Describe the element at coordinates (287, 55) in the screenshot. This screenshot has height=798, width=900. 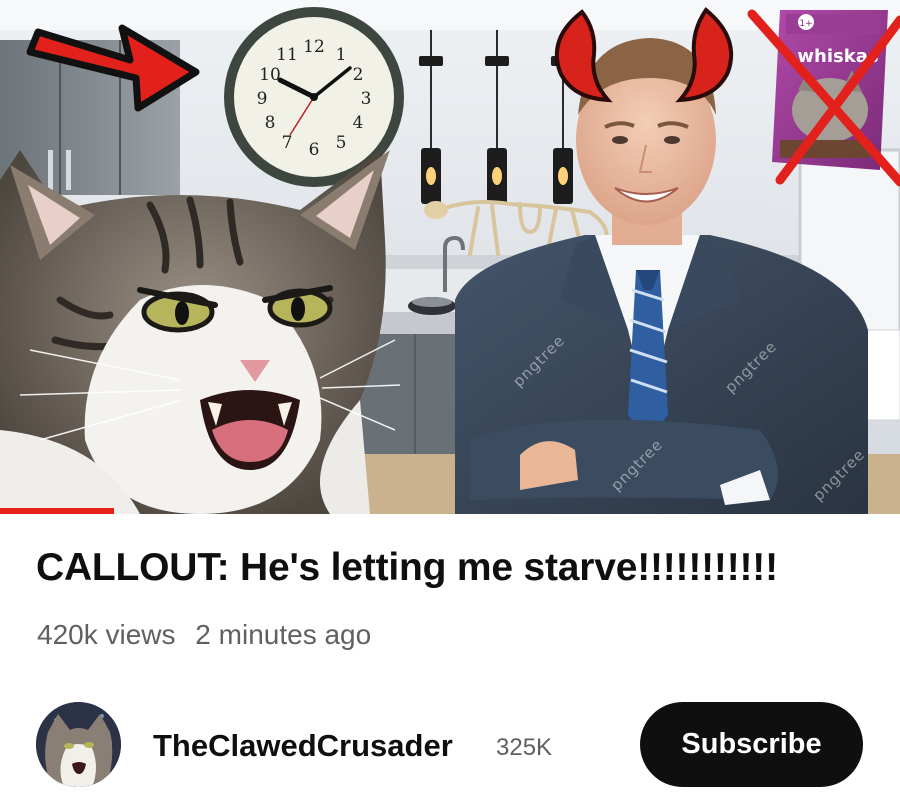
I see `svg-text: 11` at that location.